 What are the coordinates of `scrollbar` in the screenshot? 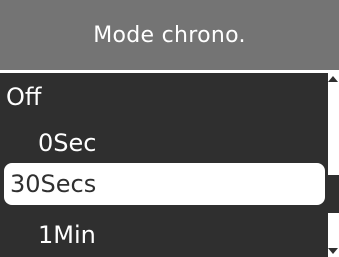 It's located at (333, 165).